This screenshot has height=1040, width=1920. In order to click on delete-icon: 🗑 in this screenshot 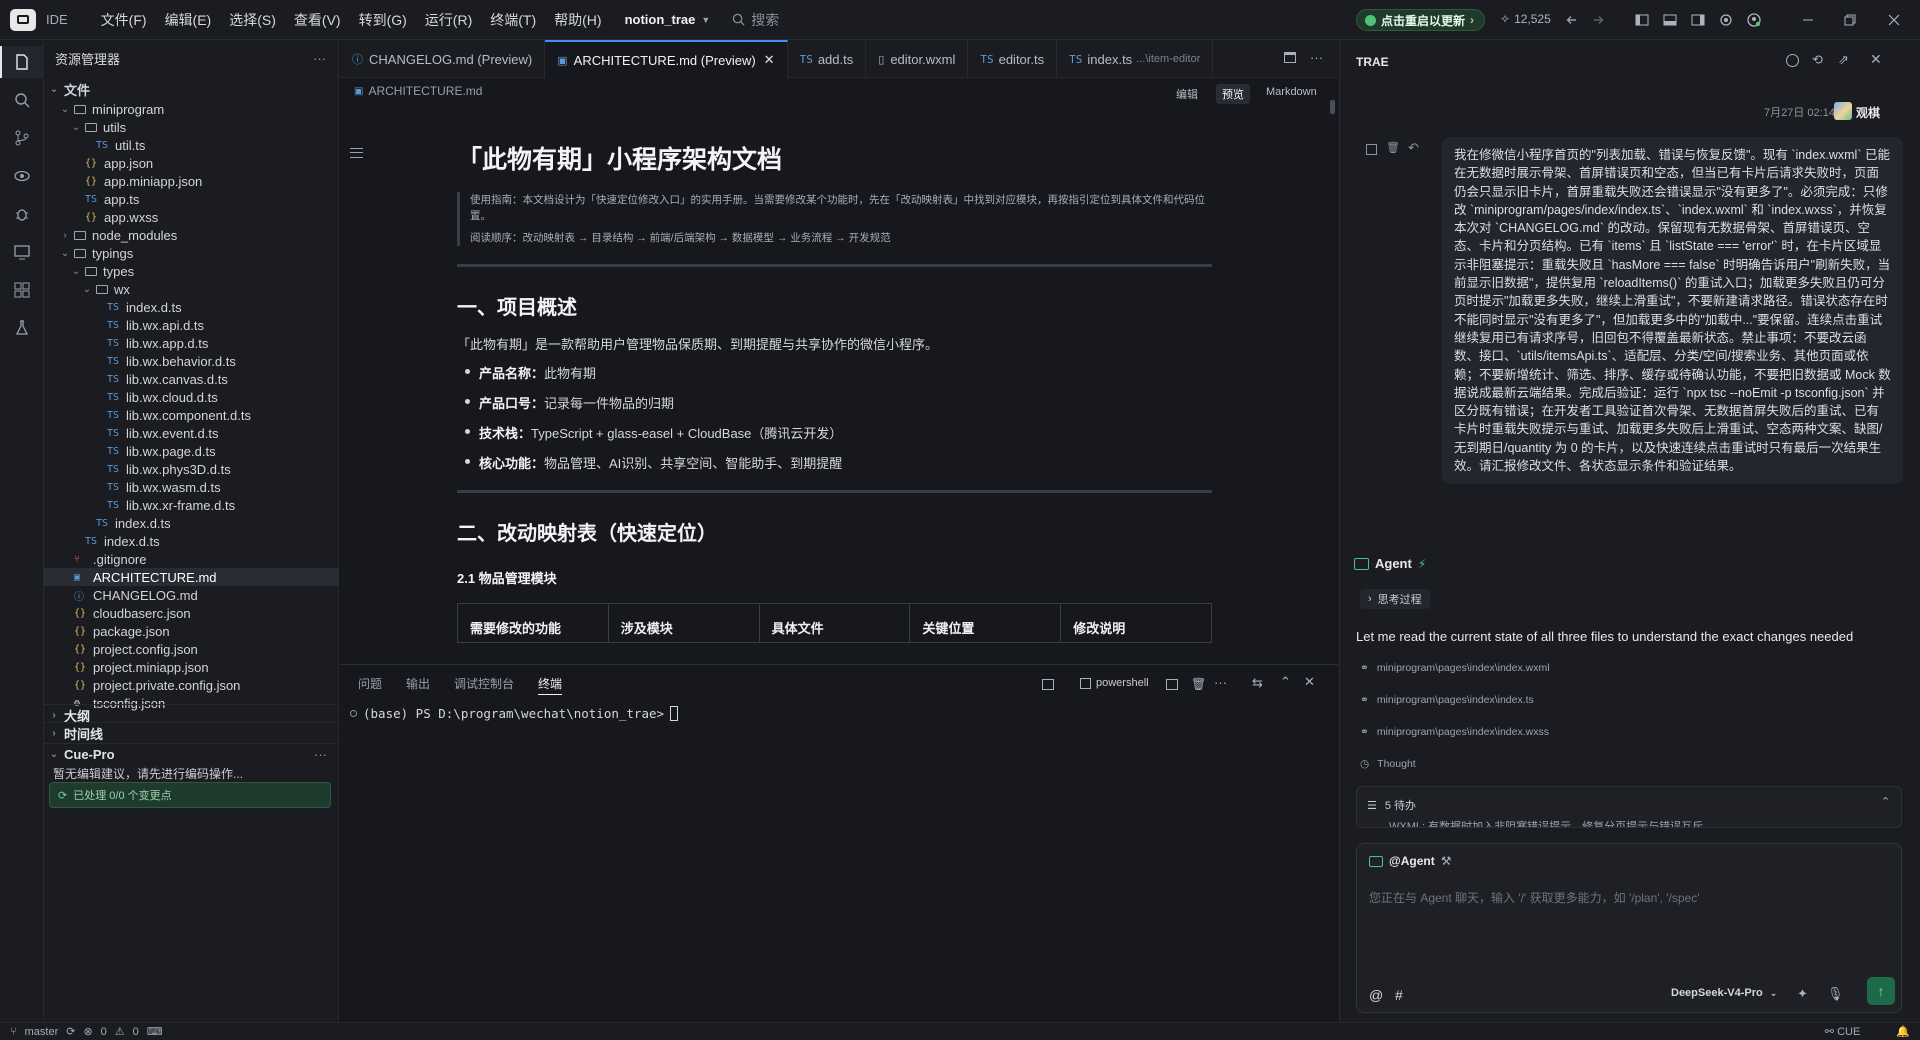, I will do `click(1393, 147)`.